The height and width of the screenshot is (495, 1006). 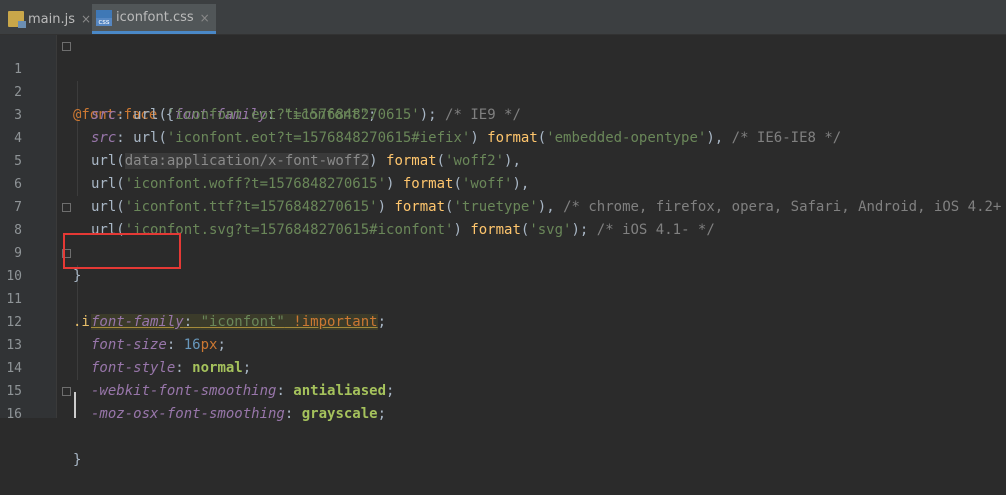 I want to click on tab-iconfont-css: iconfont.css ×, so click(x=154, y=19).